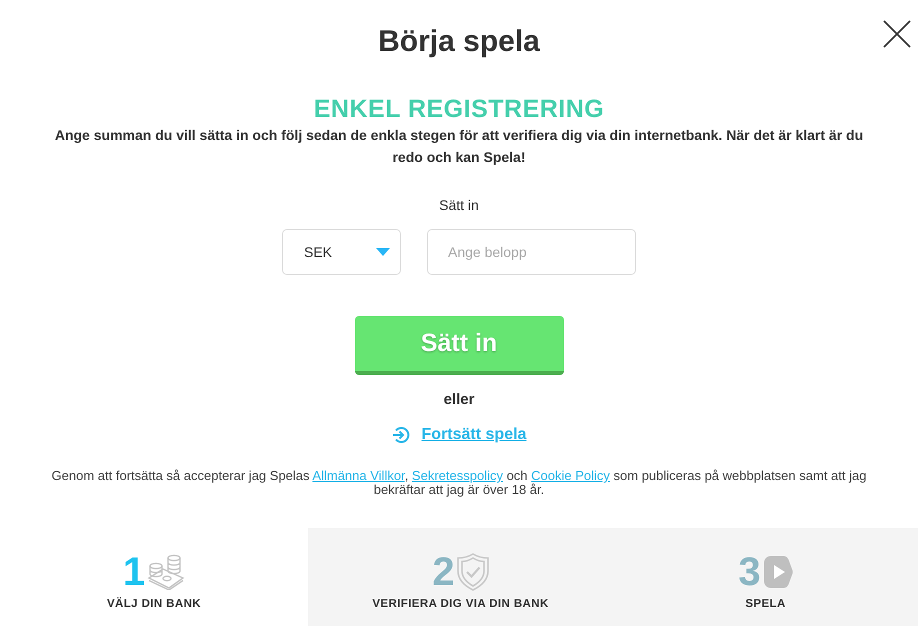 The width and height of the screenshot is (918, 626). What do you see at coordinates (166, 572) in the screenshot?
I see `money-icon` at bounding box center [166, 572].